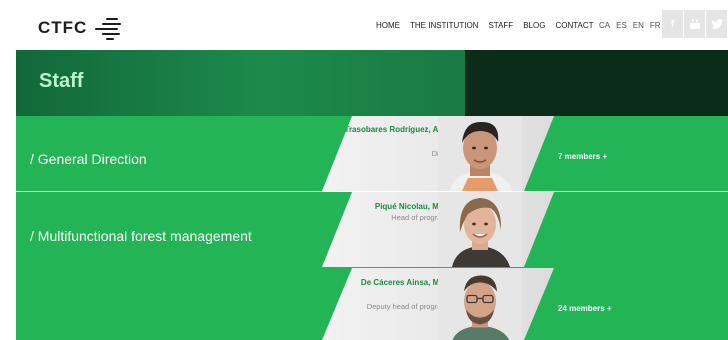 The image size is (728, 340). I want to click on section-title: / General Direction, so click(88, 159).